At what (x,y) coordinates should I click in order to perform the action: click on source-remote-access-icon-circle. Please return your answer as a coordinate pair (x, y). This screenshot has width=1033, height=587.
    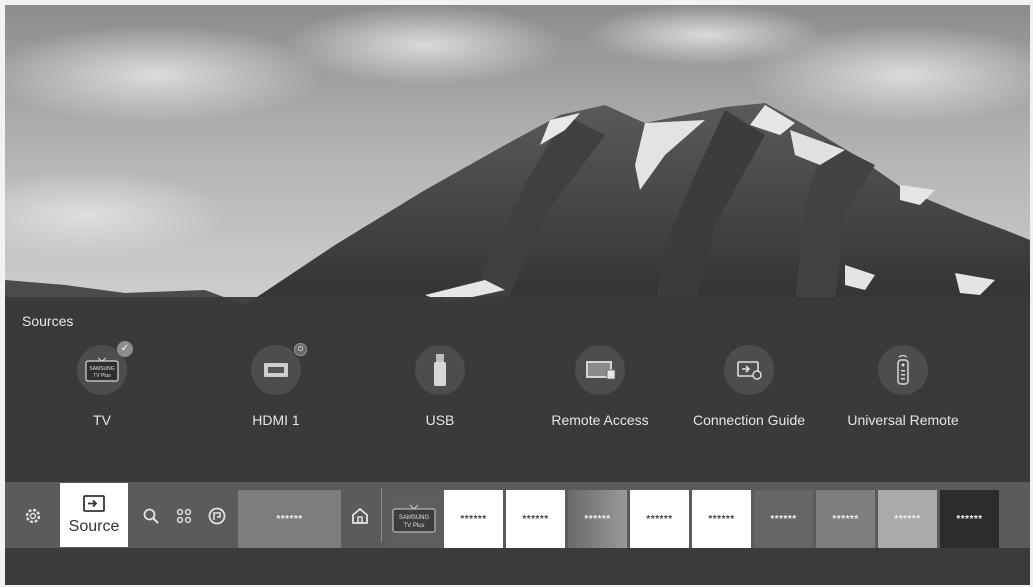
    Looking at the image, I should click on (600, 370).